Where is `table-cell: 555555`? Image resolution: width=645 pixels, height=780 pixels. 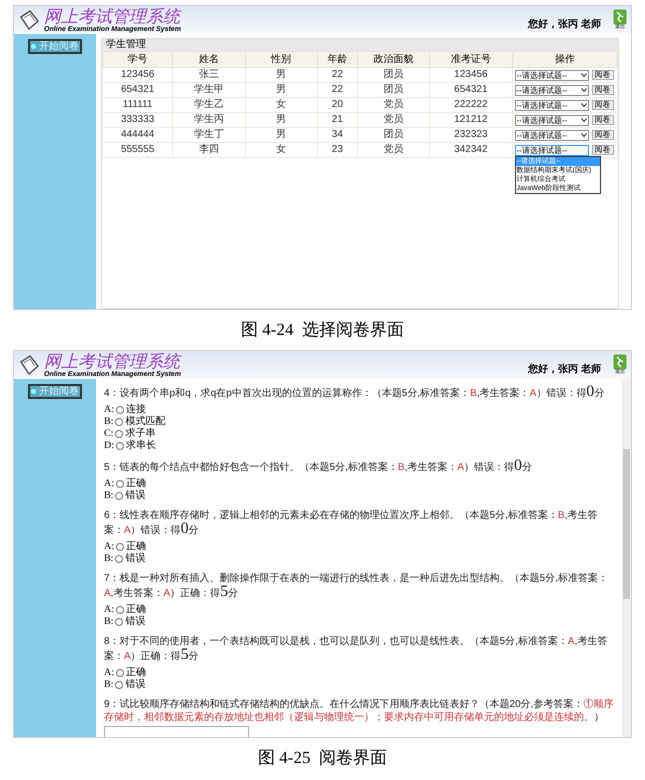
table-cell: 555555 is located at coordinates (137, 150).